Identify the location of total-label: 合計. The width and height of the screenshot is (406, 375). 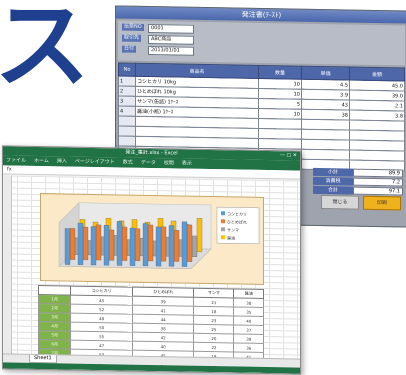
(333, 190).